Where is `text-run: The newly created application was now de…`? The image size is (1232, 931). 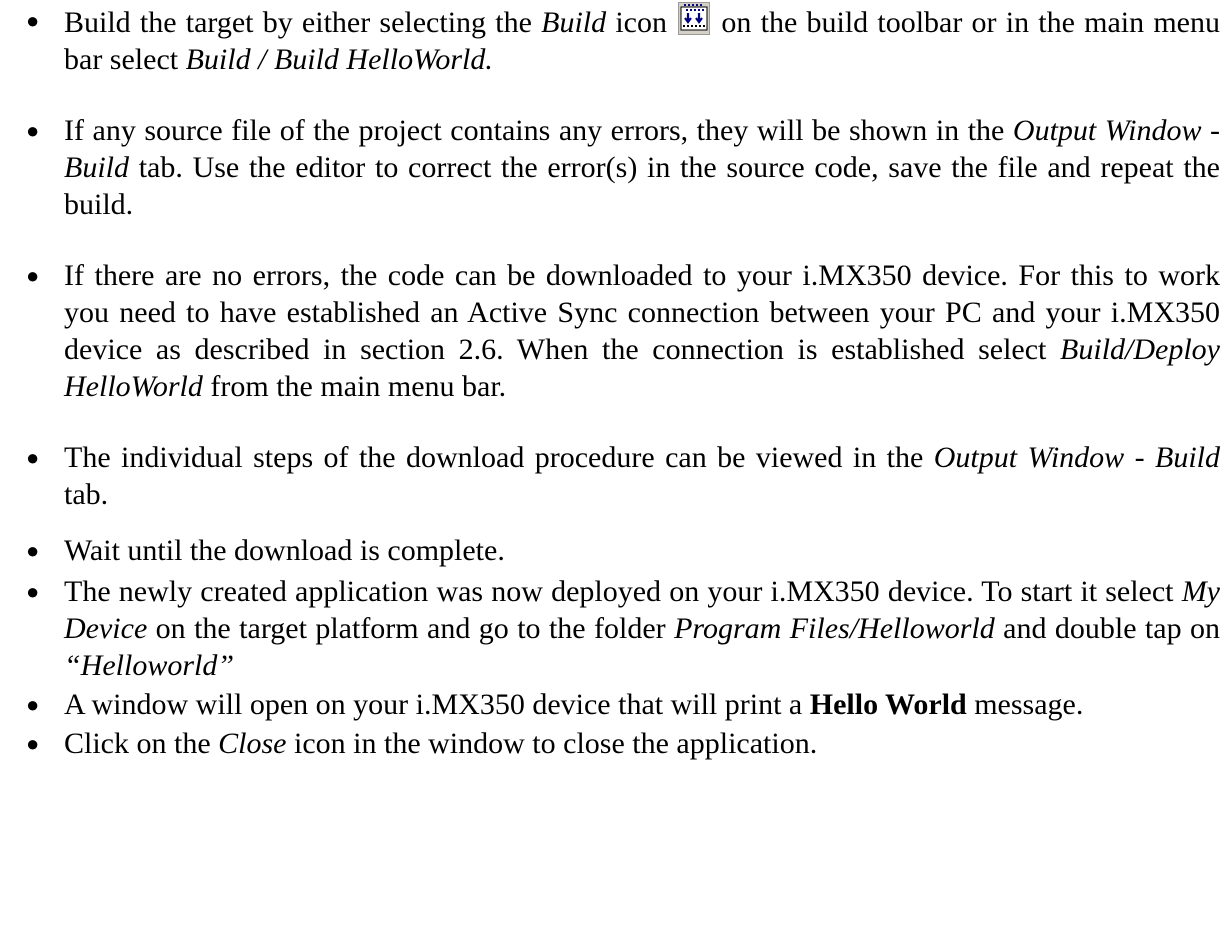
text-run: The newly created application was now de… is located at coordinates (623, 591).